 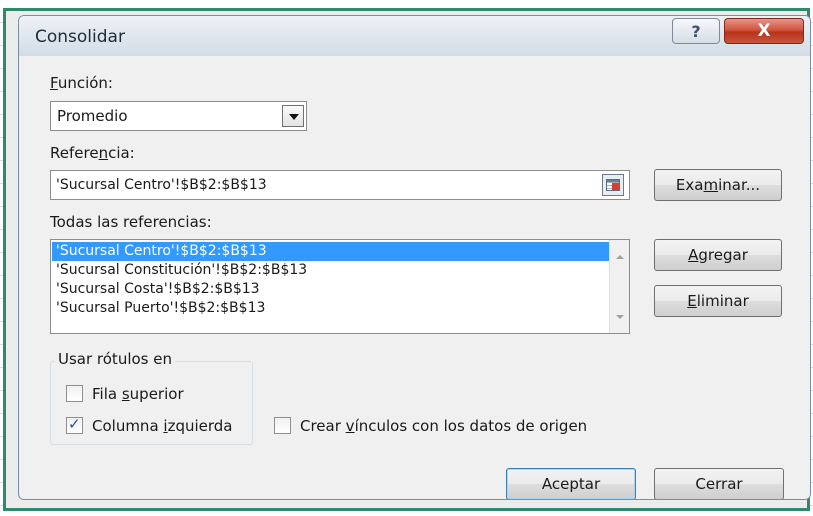 I want to click on fila-superior-label: Fila superior, so click(x=138, y=394).